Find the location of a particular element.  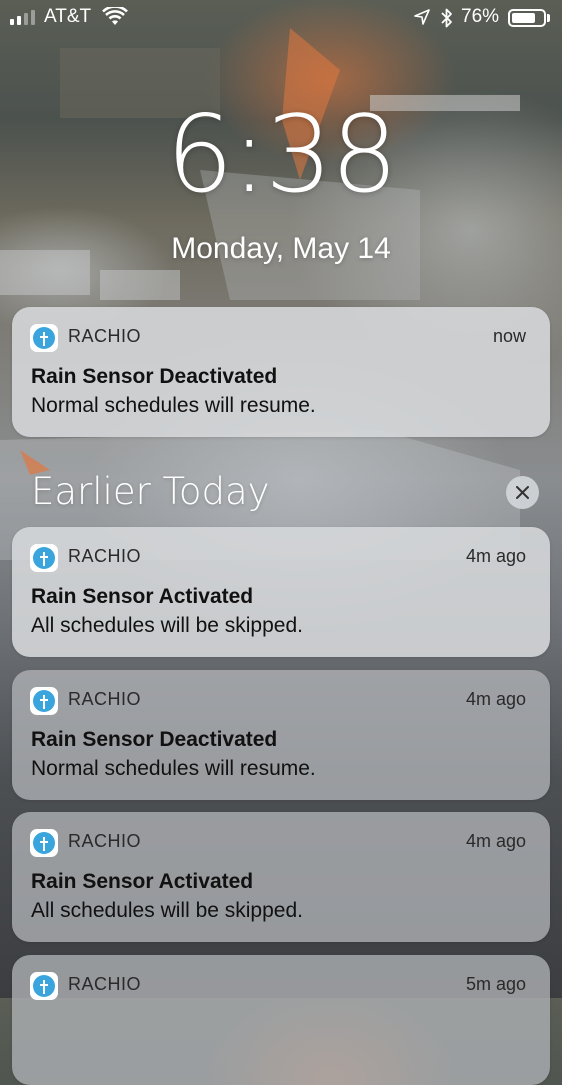

notification-time: 5m ago is located at coordinates (495, 984).